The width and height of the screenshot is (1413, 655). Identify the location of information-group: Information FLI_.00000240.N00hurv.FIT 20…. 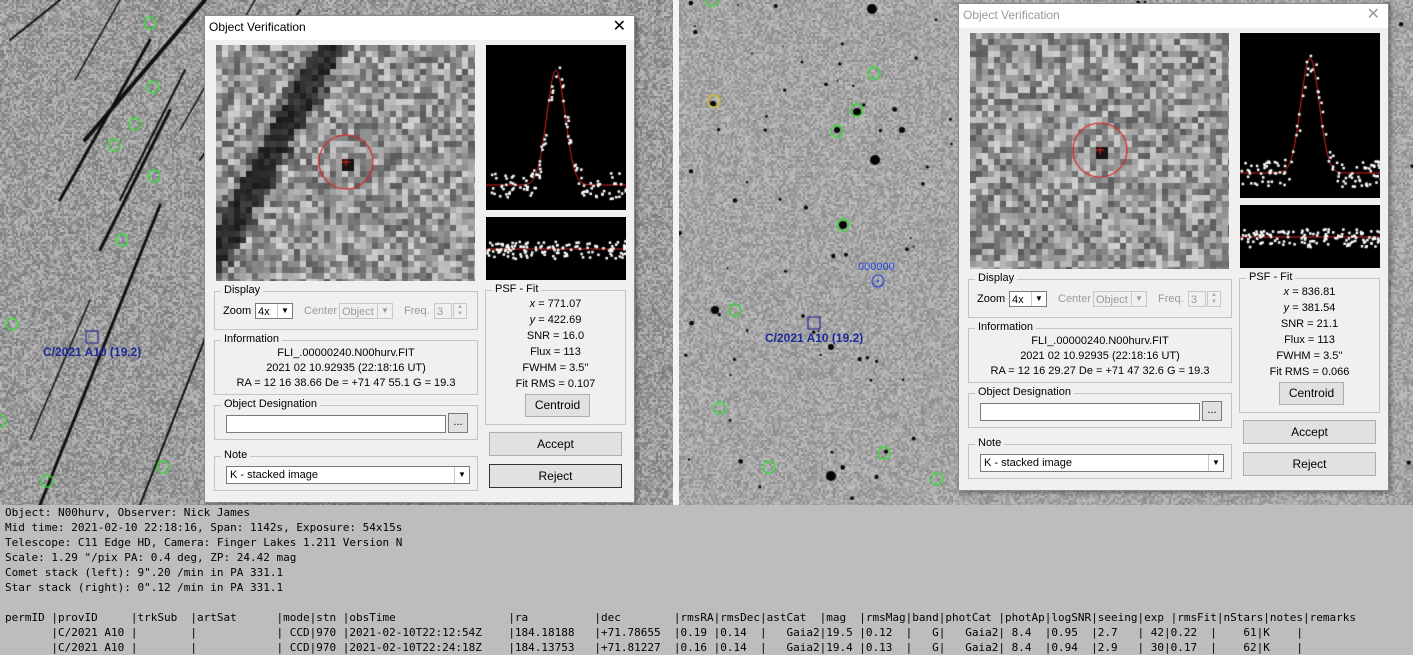
(1100, 352).